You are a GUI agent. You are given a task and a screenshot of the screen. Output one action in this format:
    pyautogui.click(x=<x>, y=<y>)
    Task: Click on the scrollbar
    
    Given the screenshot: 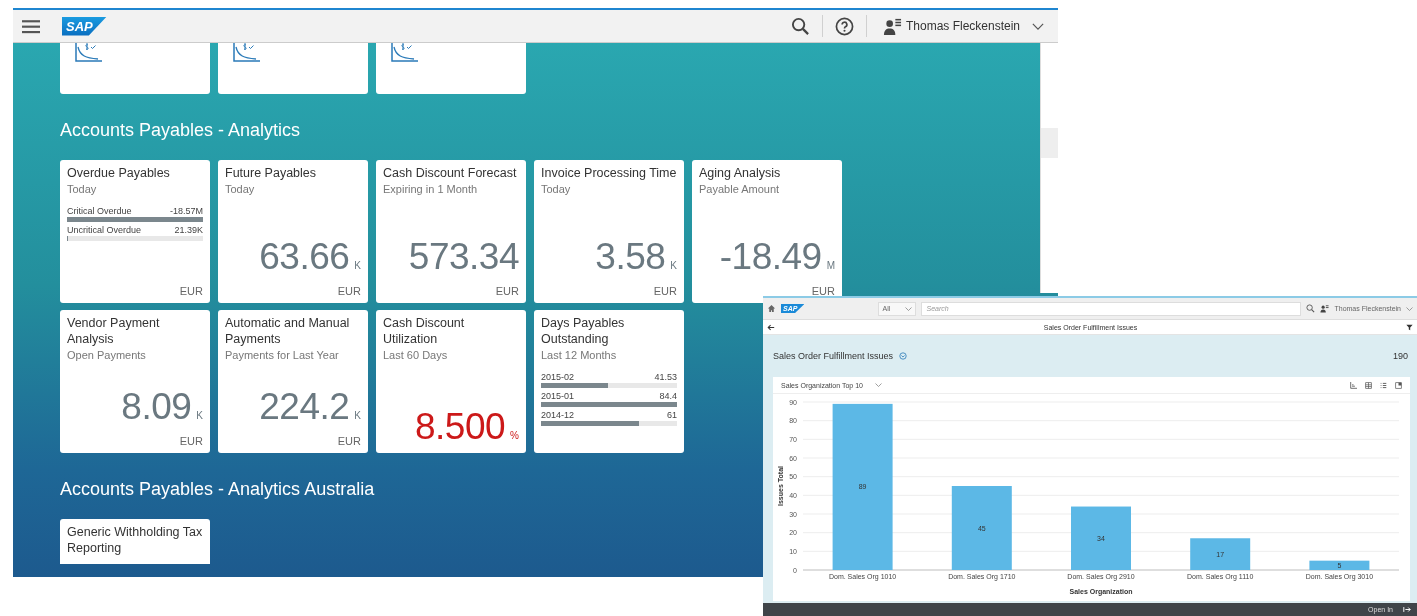 What is the action you would take?
    pyautogui.click(x=1049, y=168)
    